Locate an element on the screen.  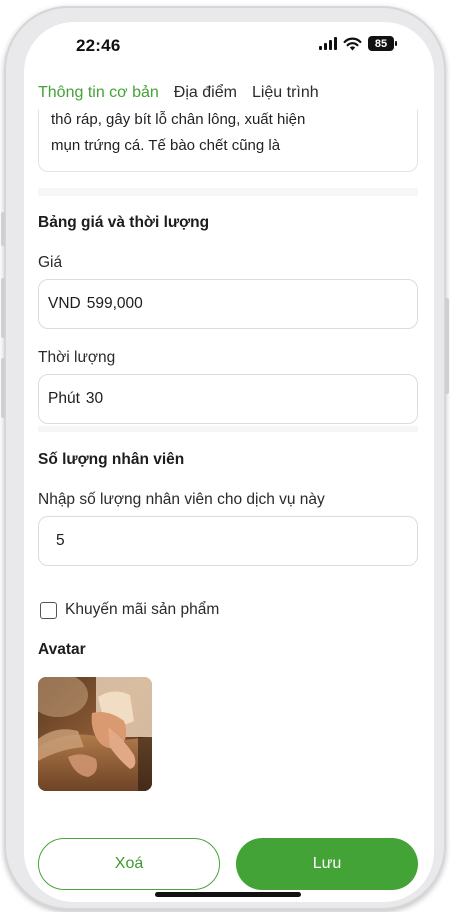
massage-photo is located at coordinates (95, 734).